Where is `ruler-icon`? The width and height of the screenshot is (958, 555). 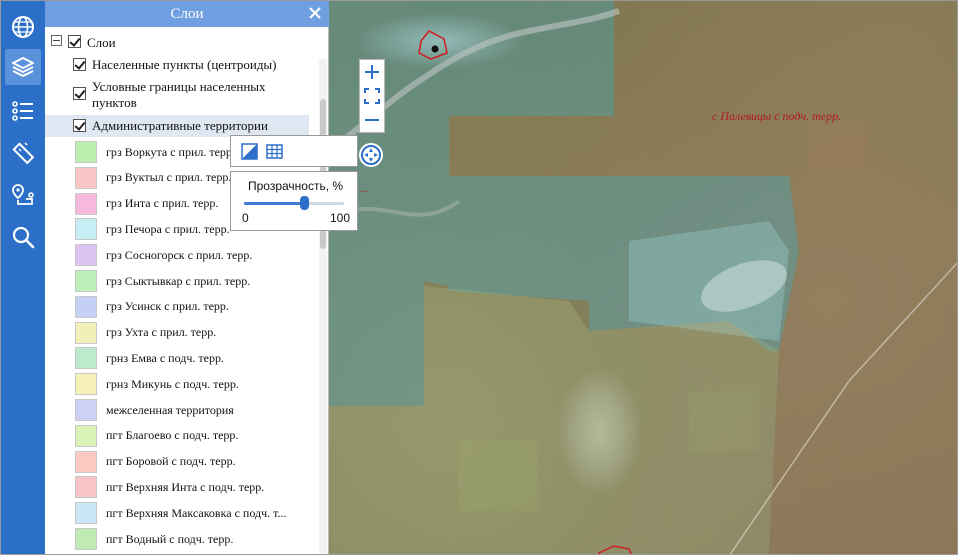 ruler-icon is located at coordinates (23, 153).